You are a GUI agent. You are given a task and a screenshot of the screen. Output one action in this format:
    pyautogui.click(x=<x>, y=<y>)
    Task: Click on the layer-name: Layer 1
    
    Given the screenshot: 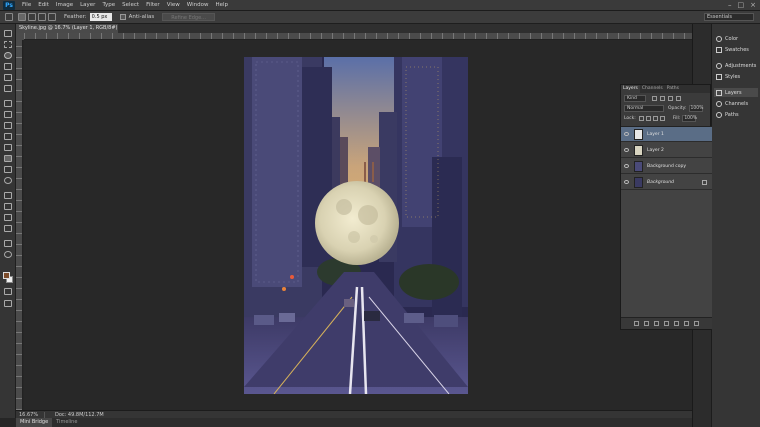 What is the action you would take?
    pyautogui.click(x=655, y=134)
    